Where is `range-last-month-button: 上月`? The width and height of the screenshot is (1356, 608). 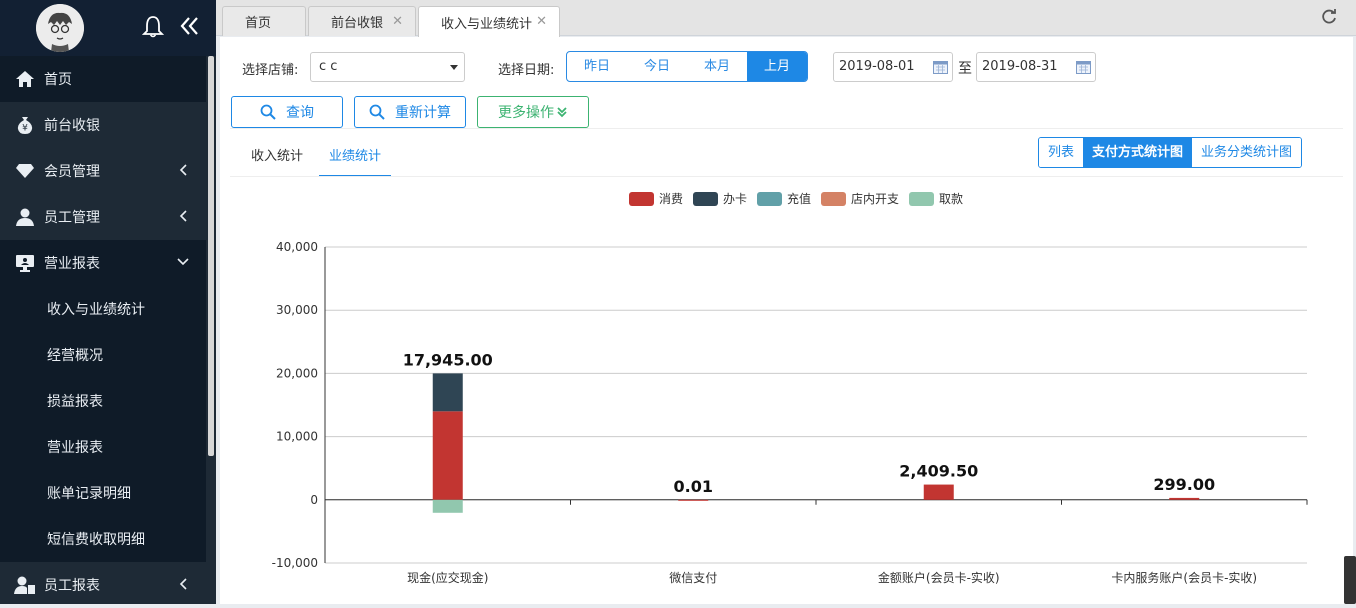
range-last-month-button: 上月 is located at coordinates (777, 66).